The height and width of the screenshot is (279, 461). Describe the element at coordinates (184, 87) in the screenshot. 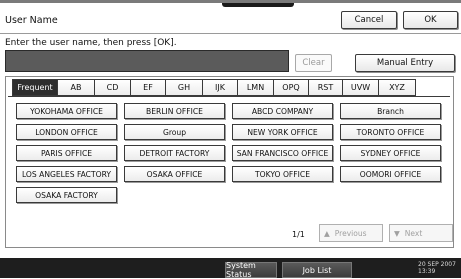

I see `tab-gh: GH` at that location.